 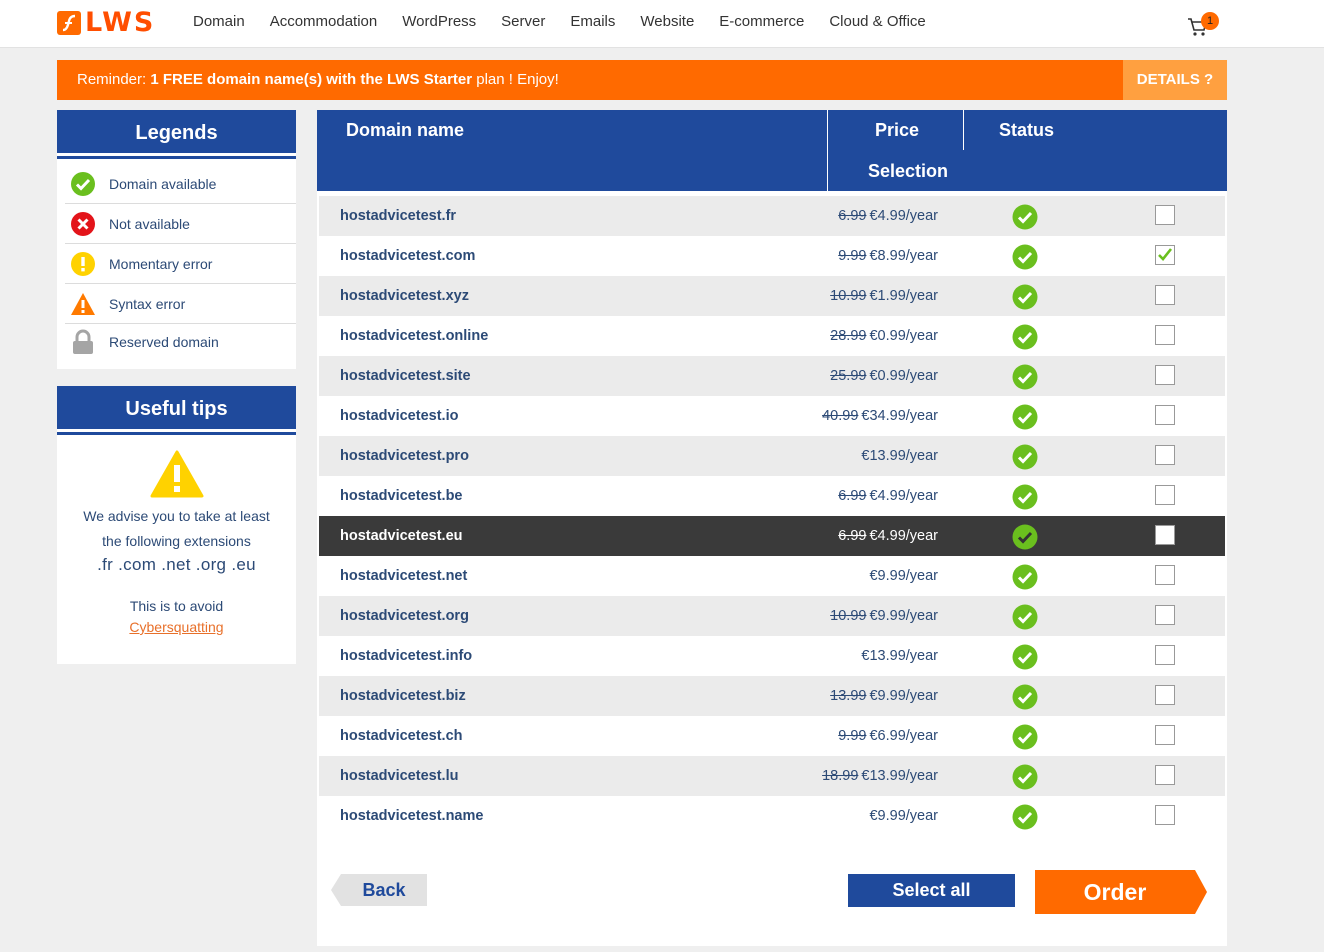 What do you see at coordinates (903, 256) in the screenshot?
I see `current-price: €8.99/year` at bounding box center [903, 256].